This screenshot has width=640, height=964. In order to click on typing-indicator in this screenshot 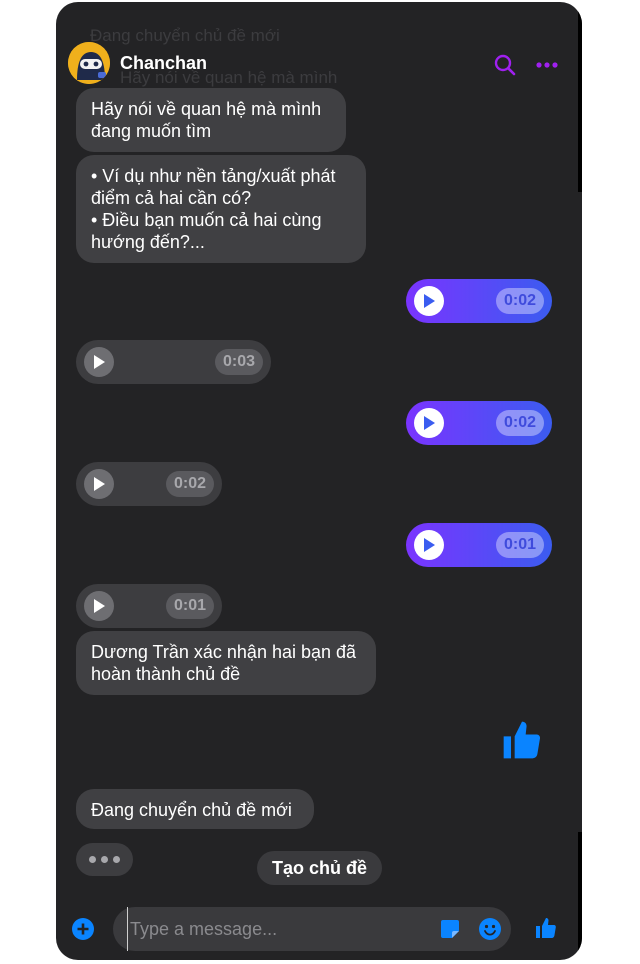, I will do `click(104, 859)`.